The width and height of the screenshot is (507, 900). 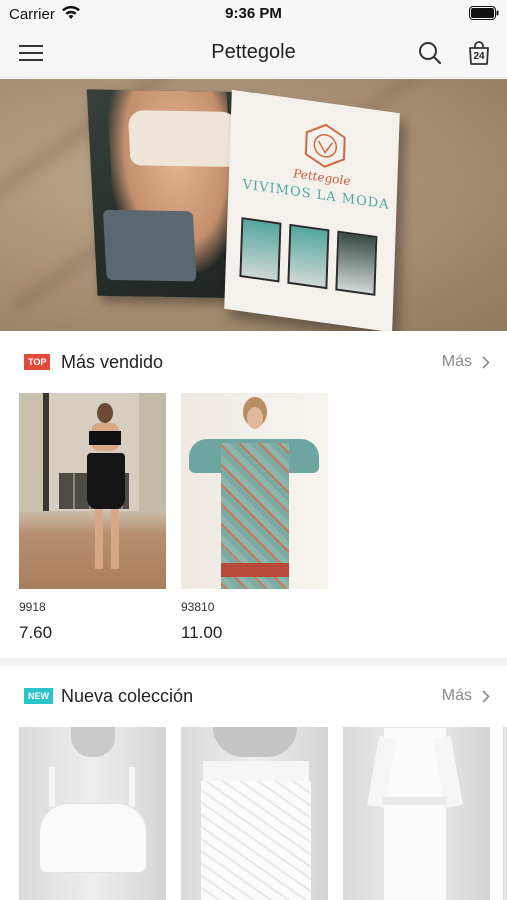 I want to click on product-card: 9918 7.60, so click(x=92, y=517).